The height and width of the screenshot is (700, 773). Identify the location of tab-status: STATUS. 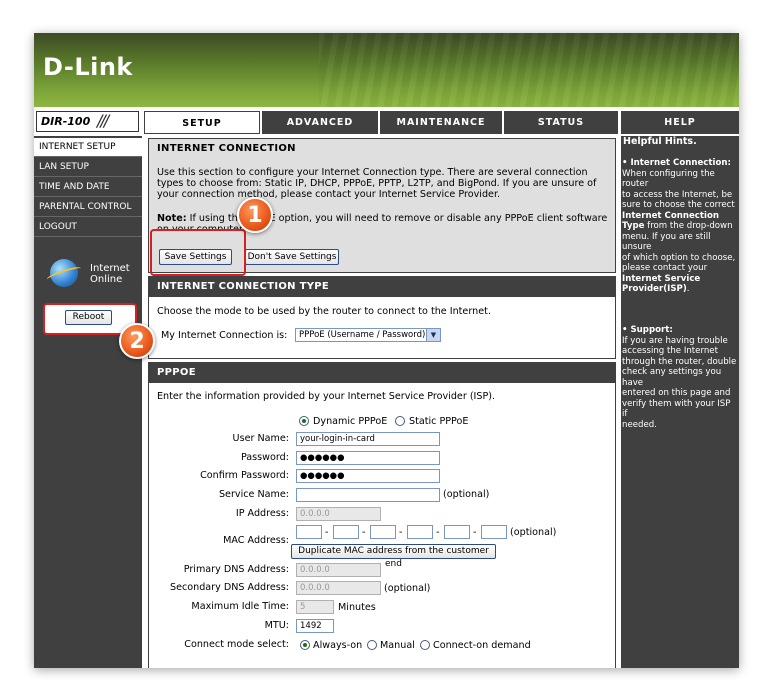
(561, 122).